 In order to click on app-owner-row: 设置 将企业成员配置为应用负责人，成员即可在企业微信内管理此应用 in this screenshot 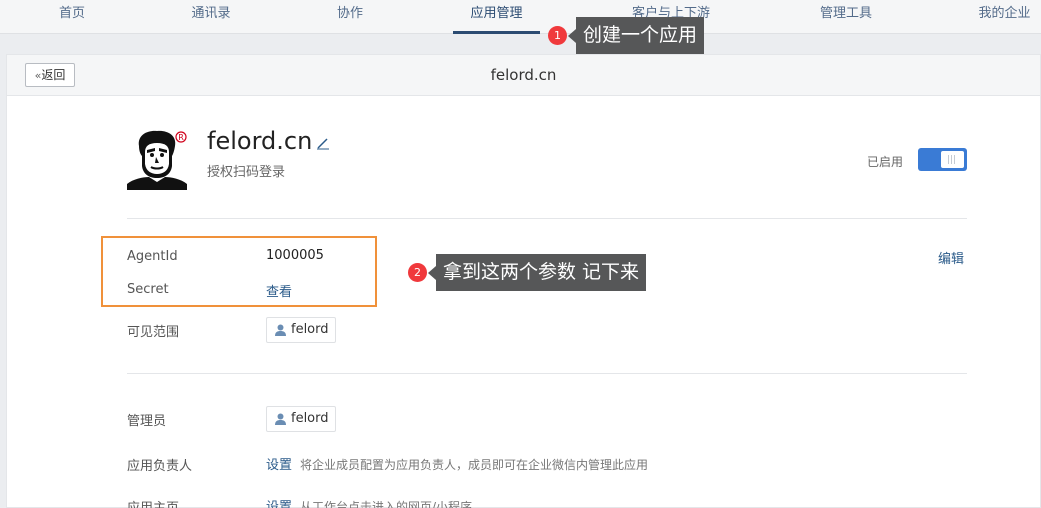, I will do `click(457, 463)`.